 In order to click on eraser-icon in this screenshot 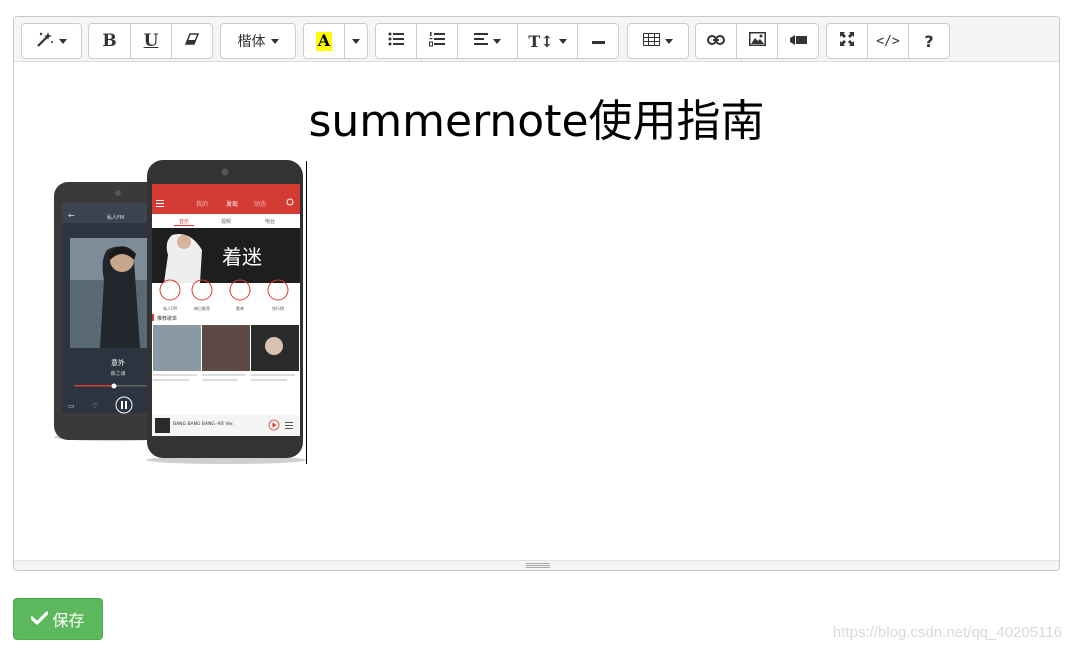, I will do `click(192, 41)`.